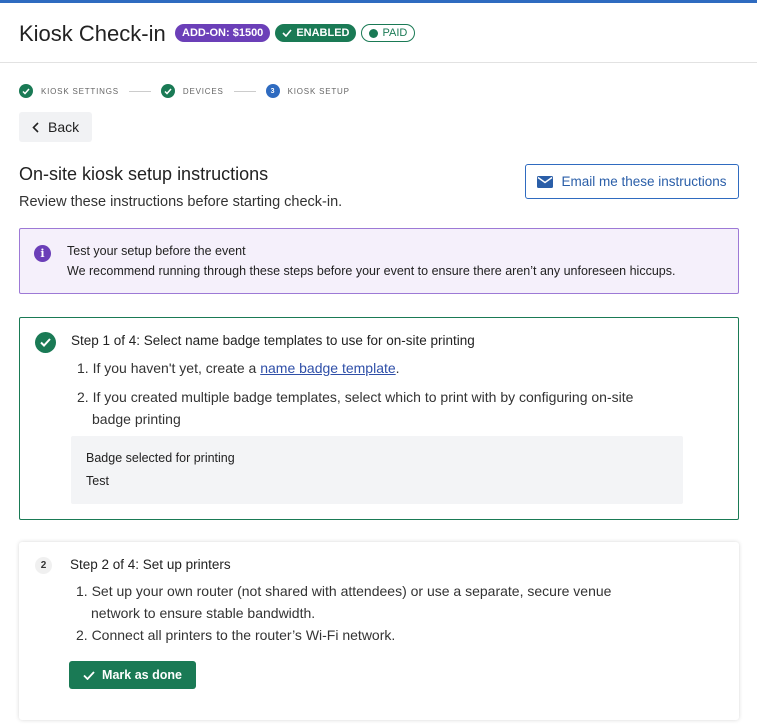  What do you see at coordinates (80, 91) in the screenshot?
I see `step-label: KIOSK SETTINGS` at bounding box center [80, 91].